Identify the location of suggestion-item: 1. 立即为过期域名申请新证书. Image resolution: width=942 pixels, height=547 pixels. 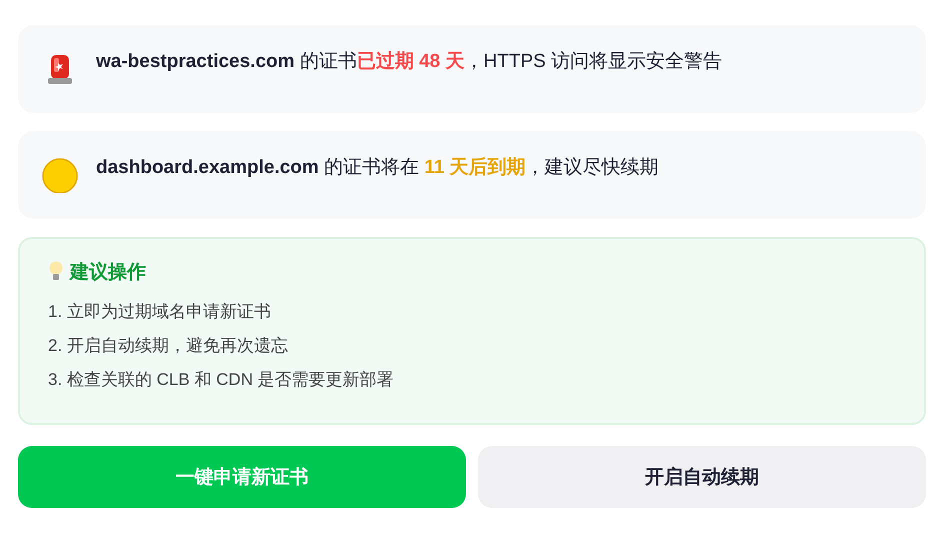
(160, 312).